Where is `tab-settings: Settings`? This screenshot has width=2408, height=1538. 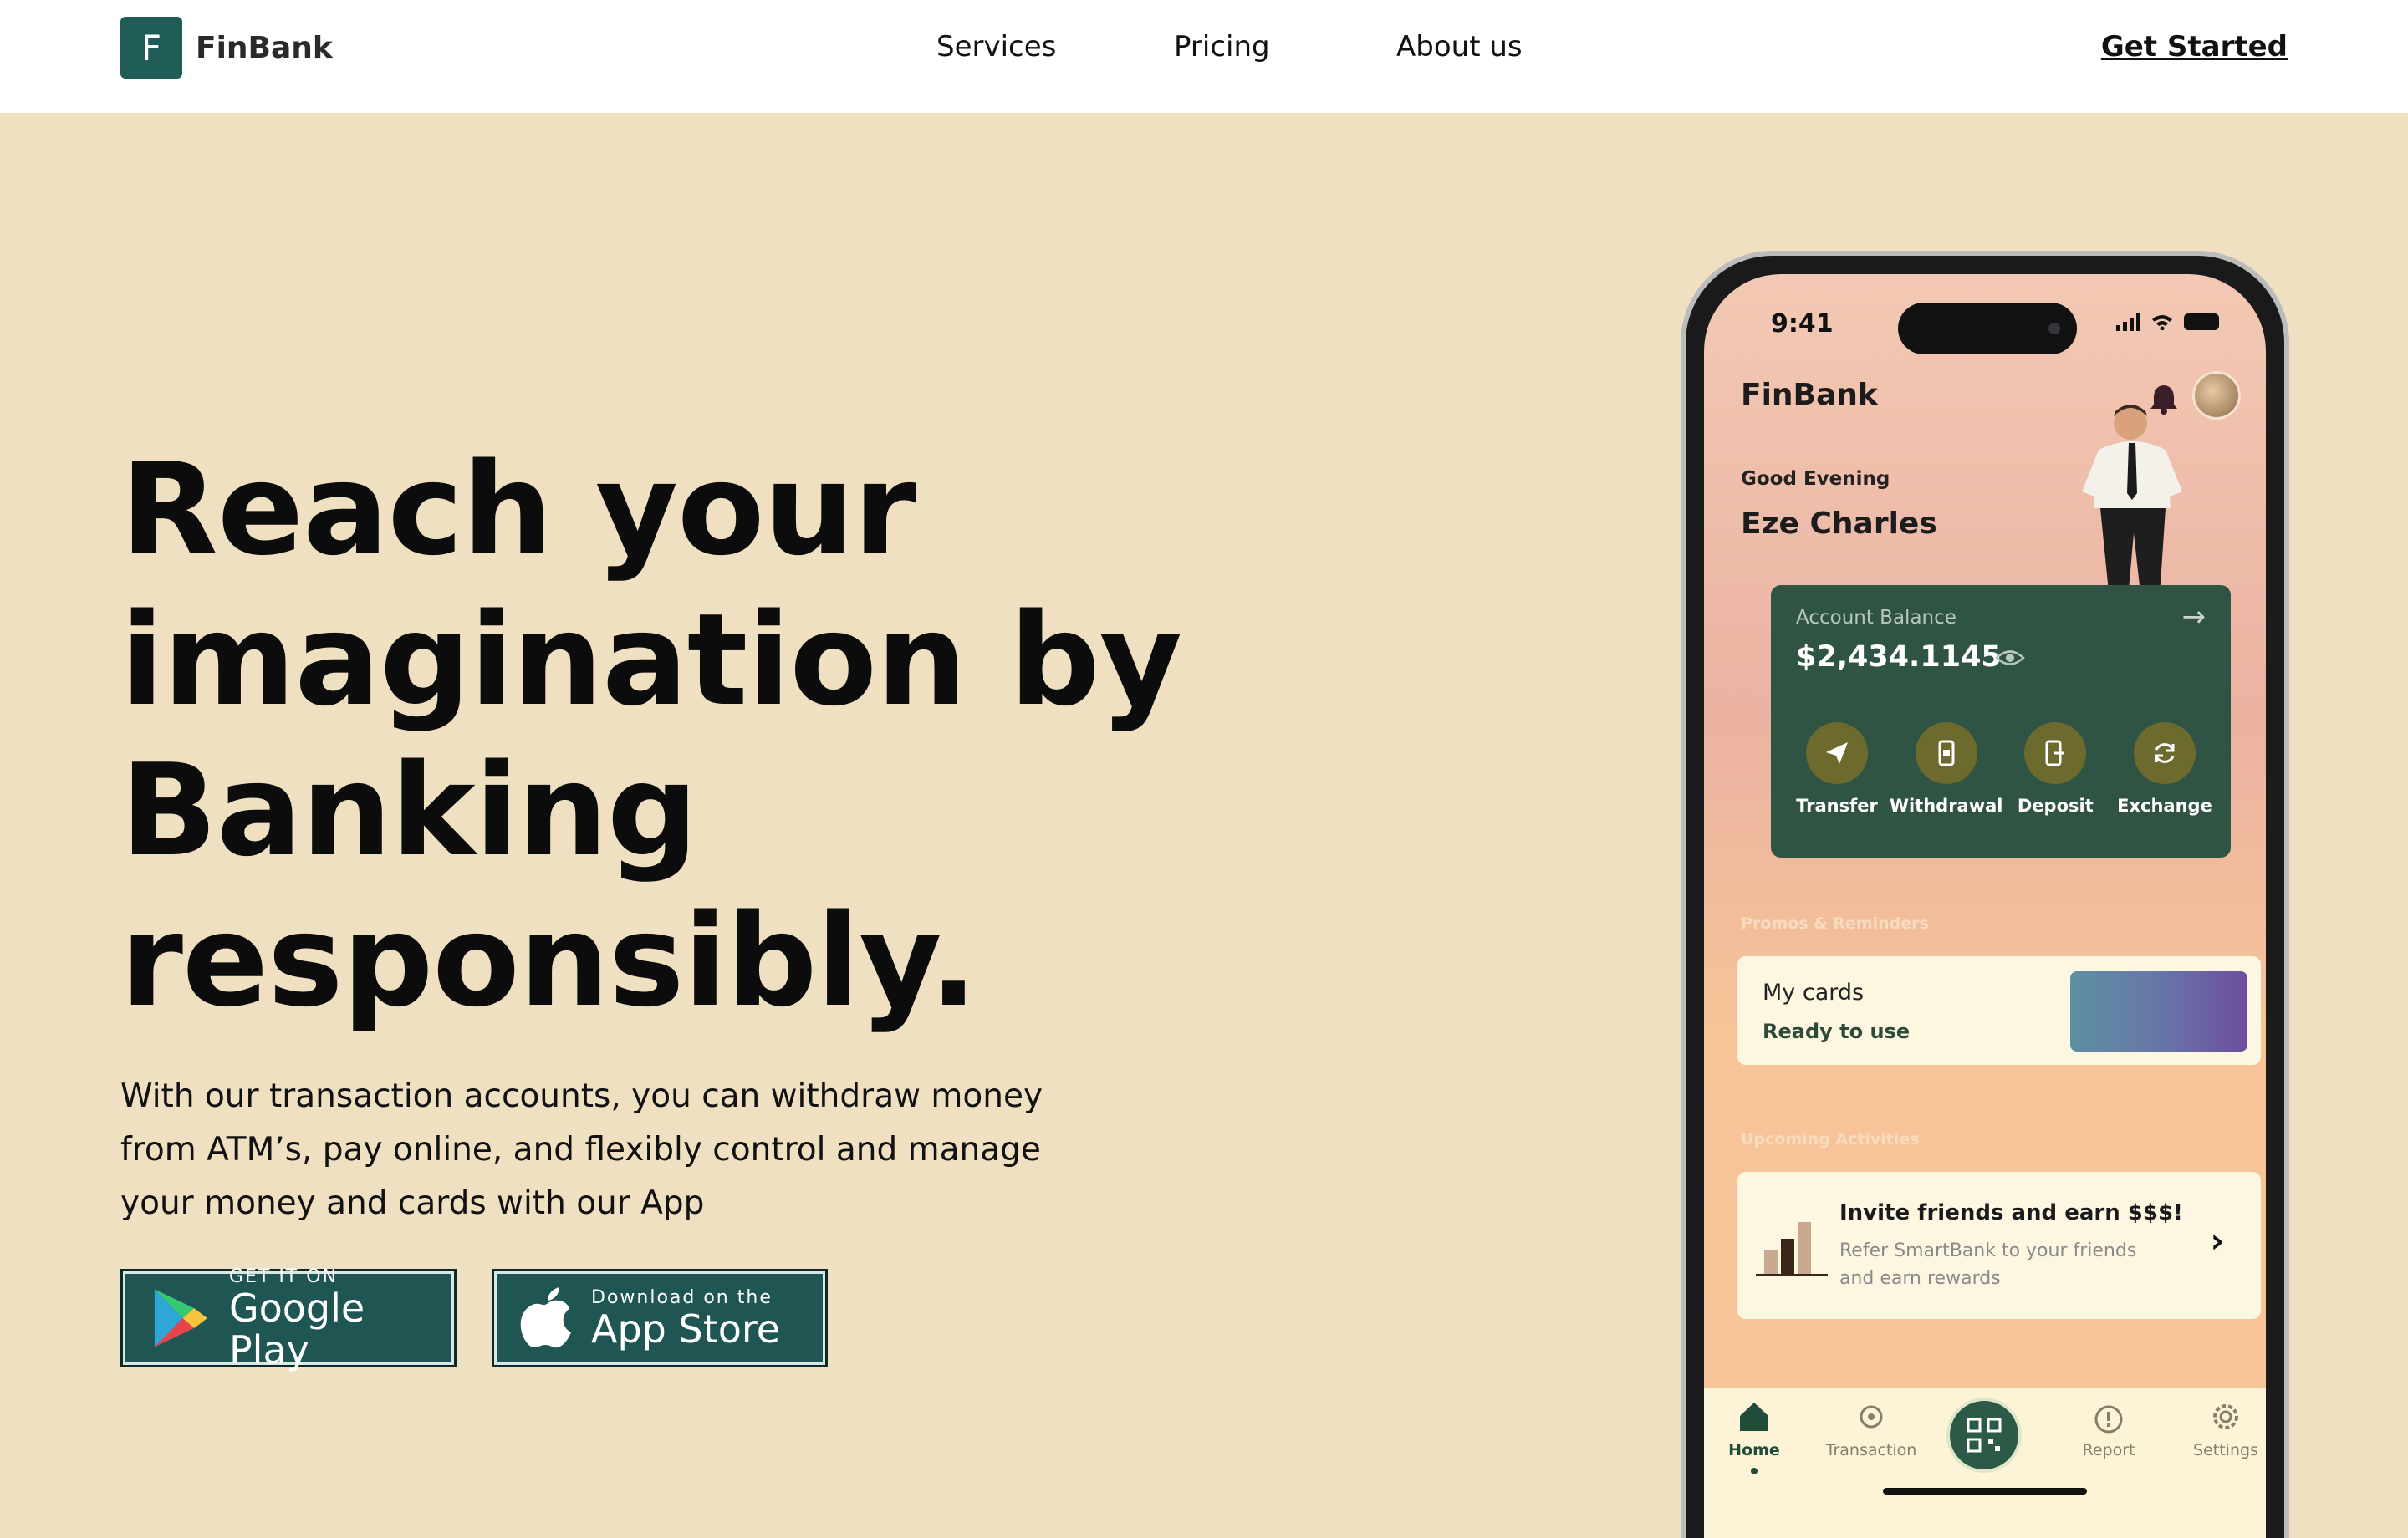
tab-settings: Settings is located at coordinates (2221, 1428).